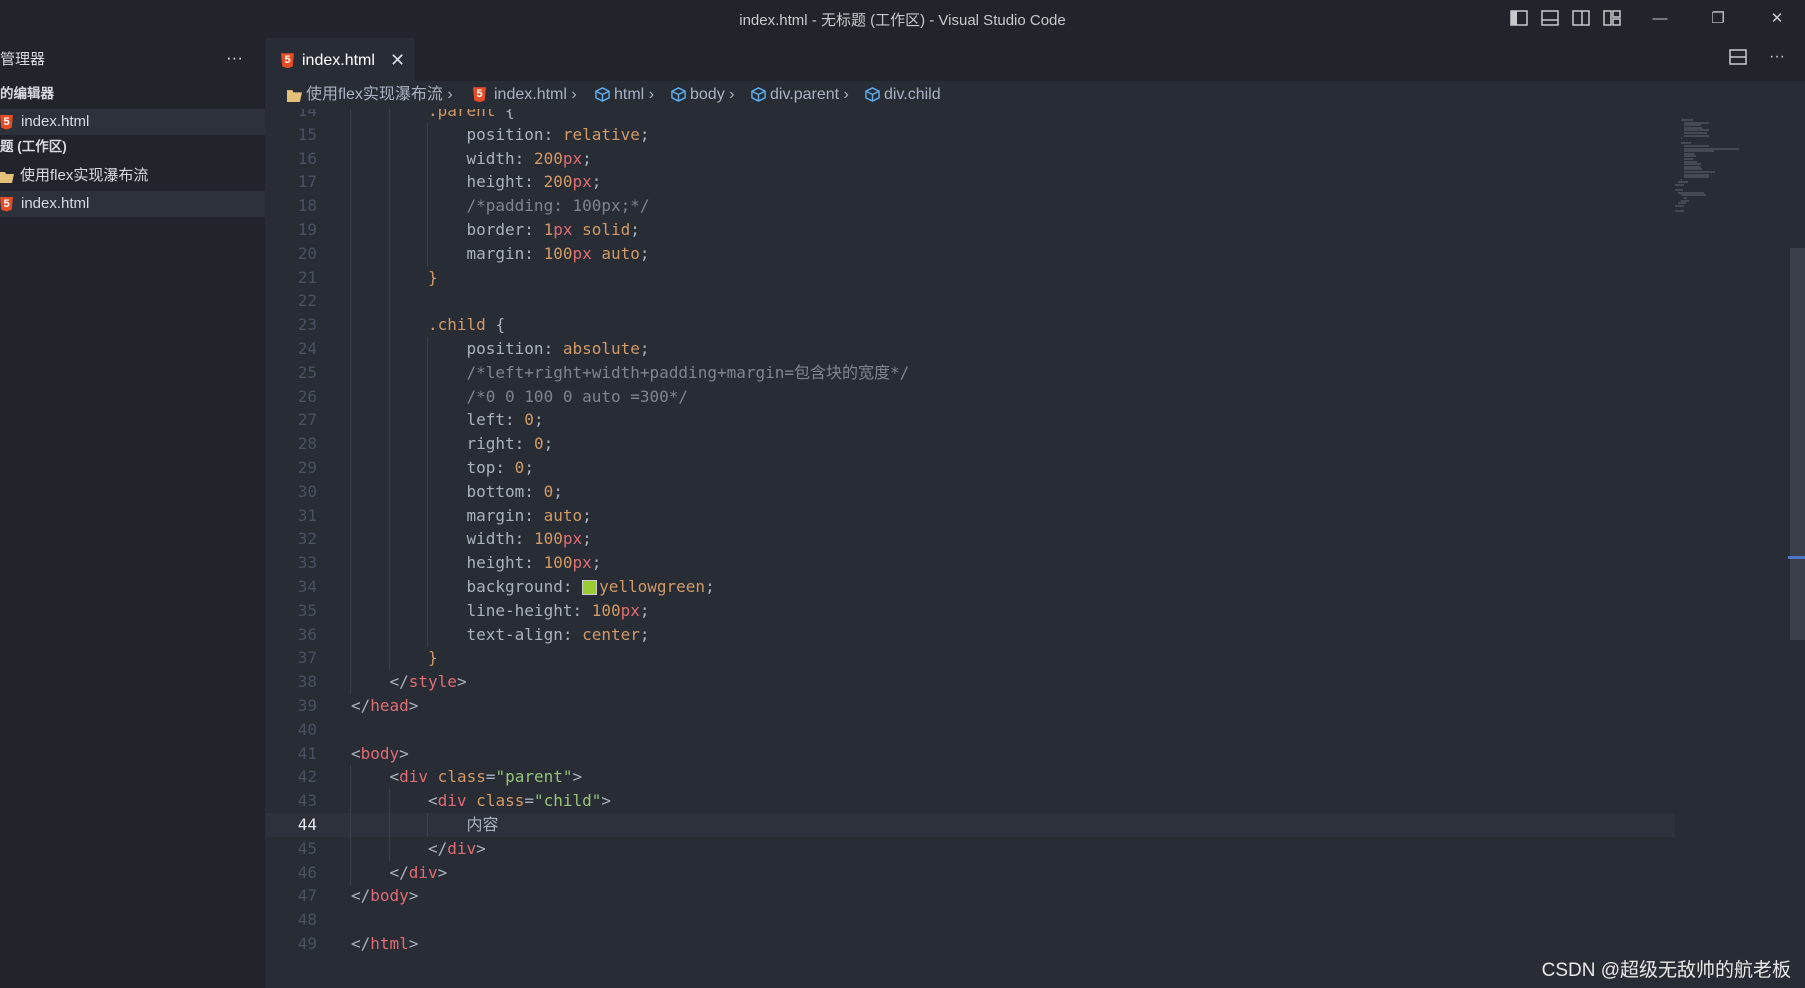 The width and height of the screenshot is (1805, 988). What do you see at coordinates (307, 896) in the screenshot?
I see `line-number: 47` at bounding box center [307, 896].